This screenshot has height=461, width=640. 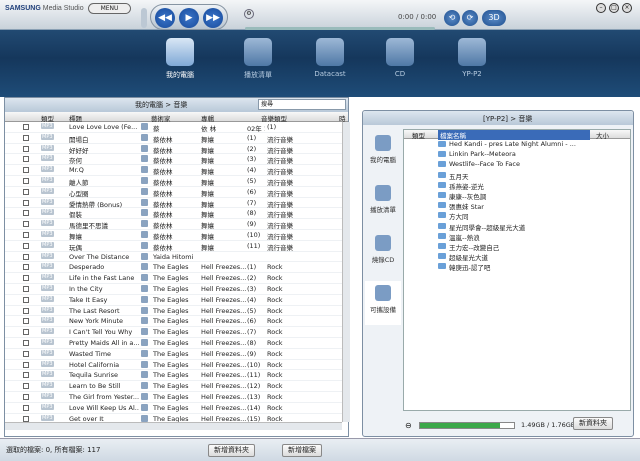 What do you see at coordinates (173, 257) in the screenshot?
I see `table-row: MP3 Over The Distance Yaida Hitomi` at bounding box center [173, 257].